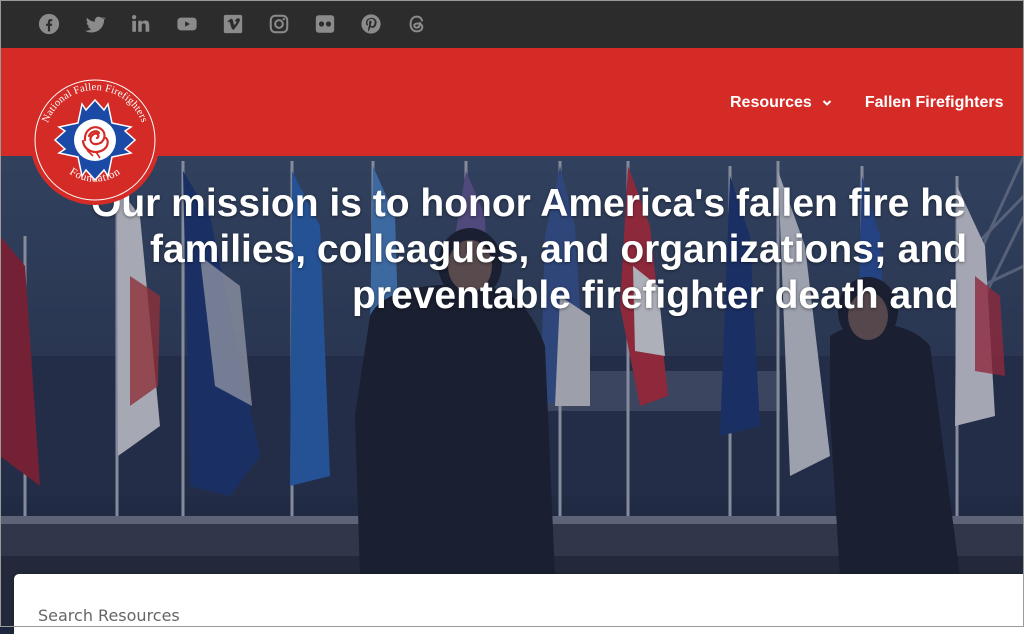 This screenshot has width=1024, height=634. I want to click on main-nav: Resources Fallen Firefighters, so click(867, 103).